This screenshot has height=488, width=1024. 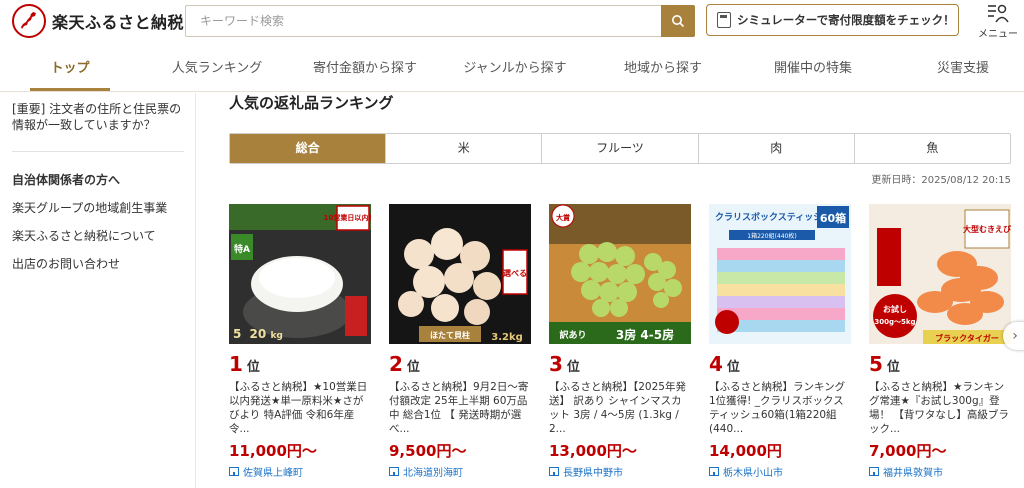 I want to click on address-notice-link: [重要] 注文者の住所と住民票の情報が一致していますか？, so click(x=98, y=117).